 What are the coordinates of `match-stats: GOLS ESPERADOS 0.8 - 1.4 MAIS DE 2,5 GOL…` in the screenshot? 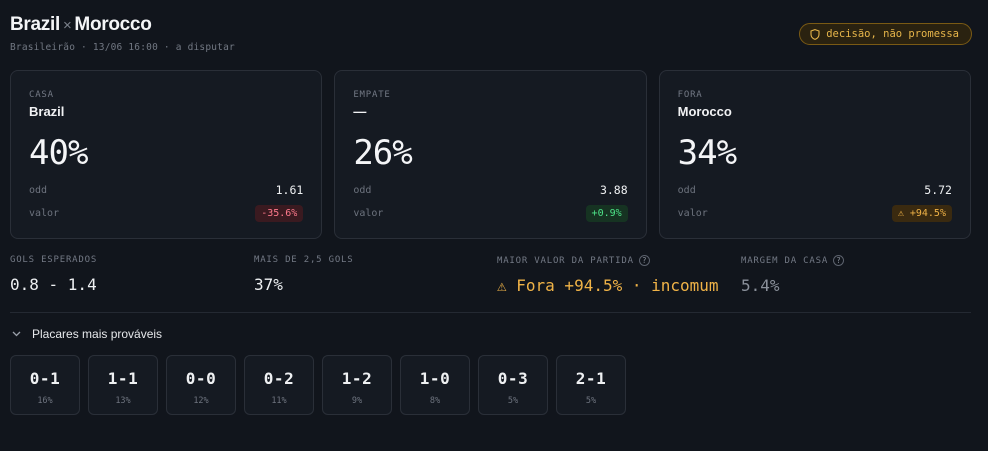 It's located at (490, 275).